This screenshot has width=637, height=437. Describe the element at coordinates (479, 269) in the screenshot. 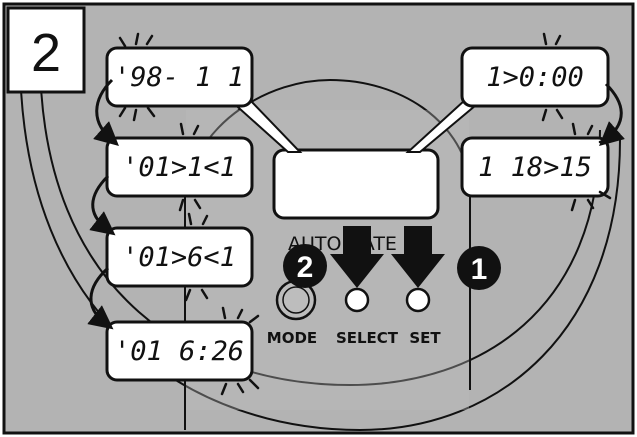

I see `step-badge-1-number: 1` at that location.